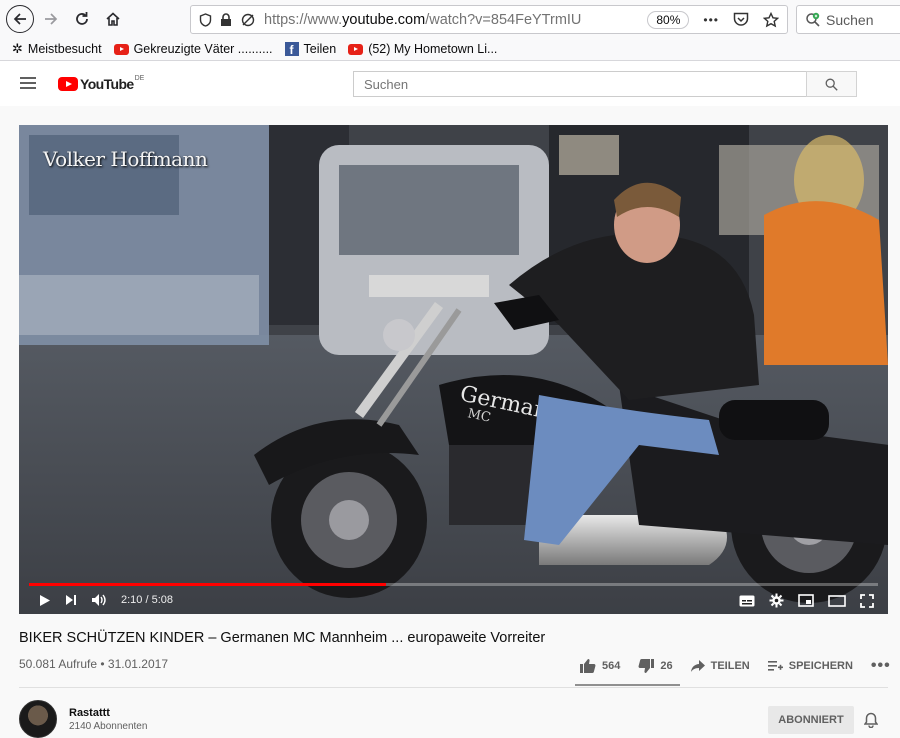 This screenshot has height=738, width=900. I want to click on play-button, so click(45, 600).